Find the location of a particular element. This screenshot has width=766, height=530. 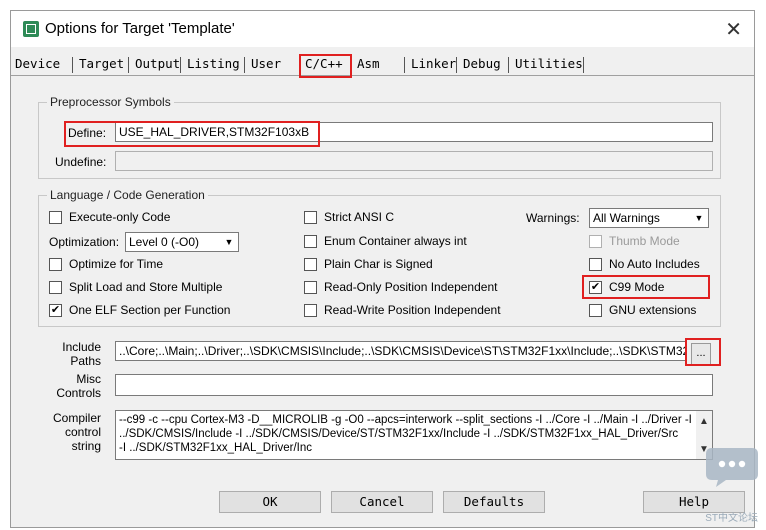

compiler-control-label: Compiler control string is located at coordinates (71, 432).